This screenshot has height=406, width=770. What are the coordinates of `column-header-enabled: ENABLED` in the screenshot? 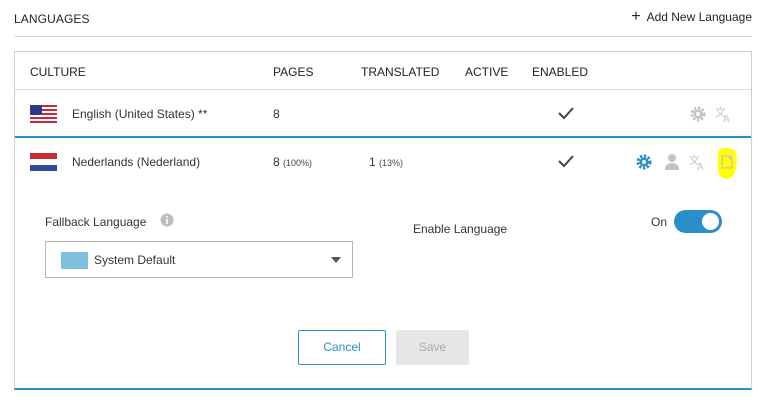 It's located at (560, 72).